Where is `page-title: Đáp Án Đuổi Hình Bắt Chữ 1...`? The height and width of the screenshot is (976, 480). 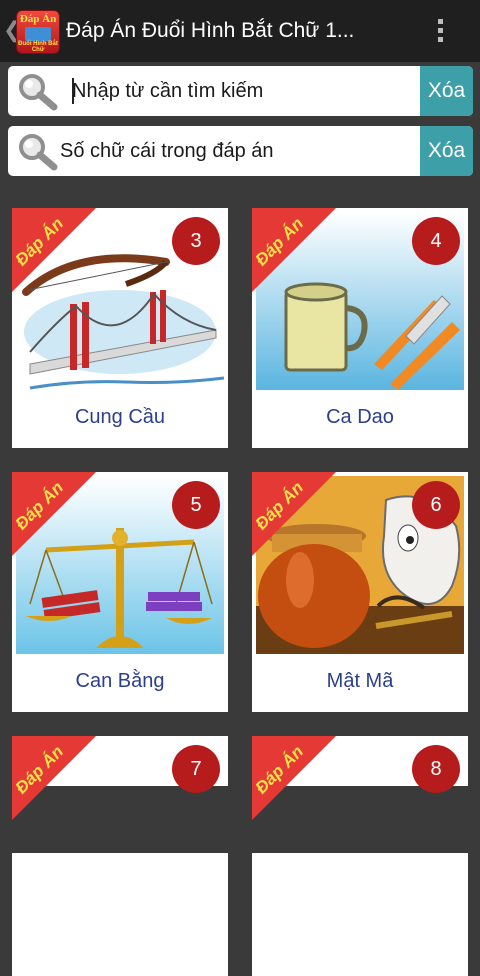 page-title: Đáp Án Đuổi Hình Bắt Chữ 1... is located at coordinates (210, 30).